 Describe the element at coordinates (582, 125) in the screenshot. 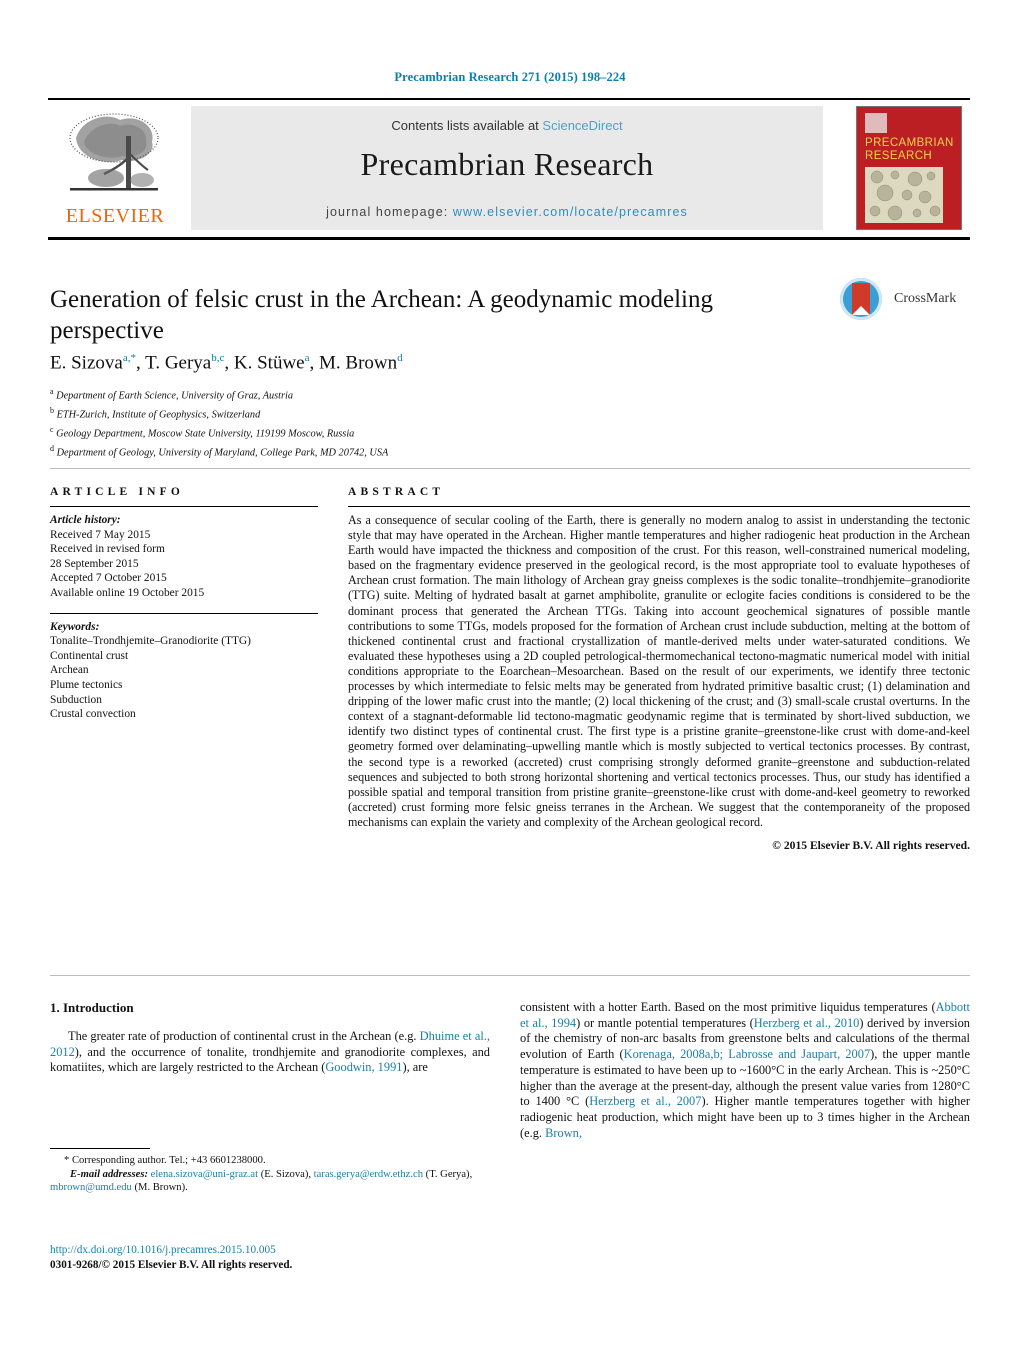

I see `sciencedirect-link: ScienceDirect` at that location.